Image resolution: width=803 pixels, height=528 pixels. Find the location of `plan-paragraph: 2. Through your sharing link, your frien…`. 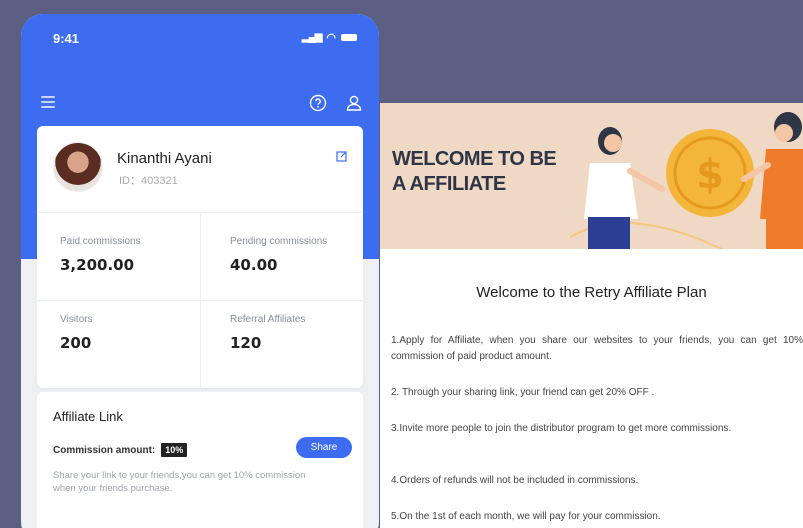

plan-paragraph: 2. Through your sharing link, your frien… is located at coordinates (523, 392).